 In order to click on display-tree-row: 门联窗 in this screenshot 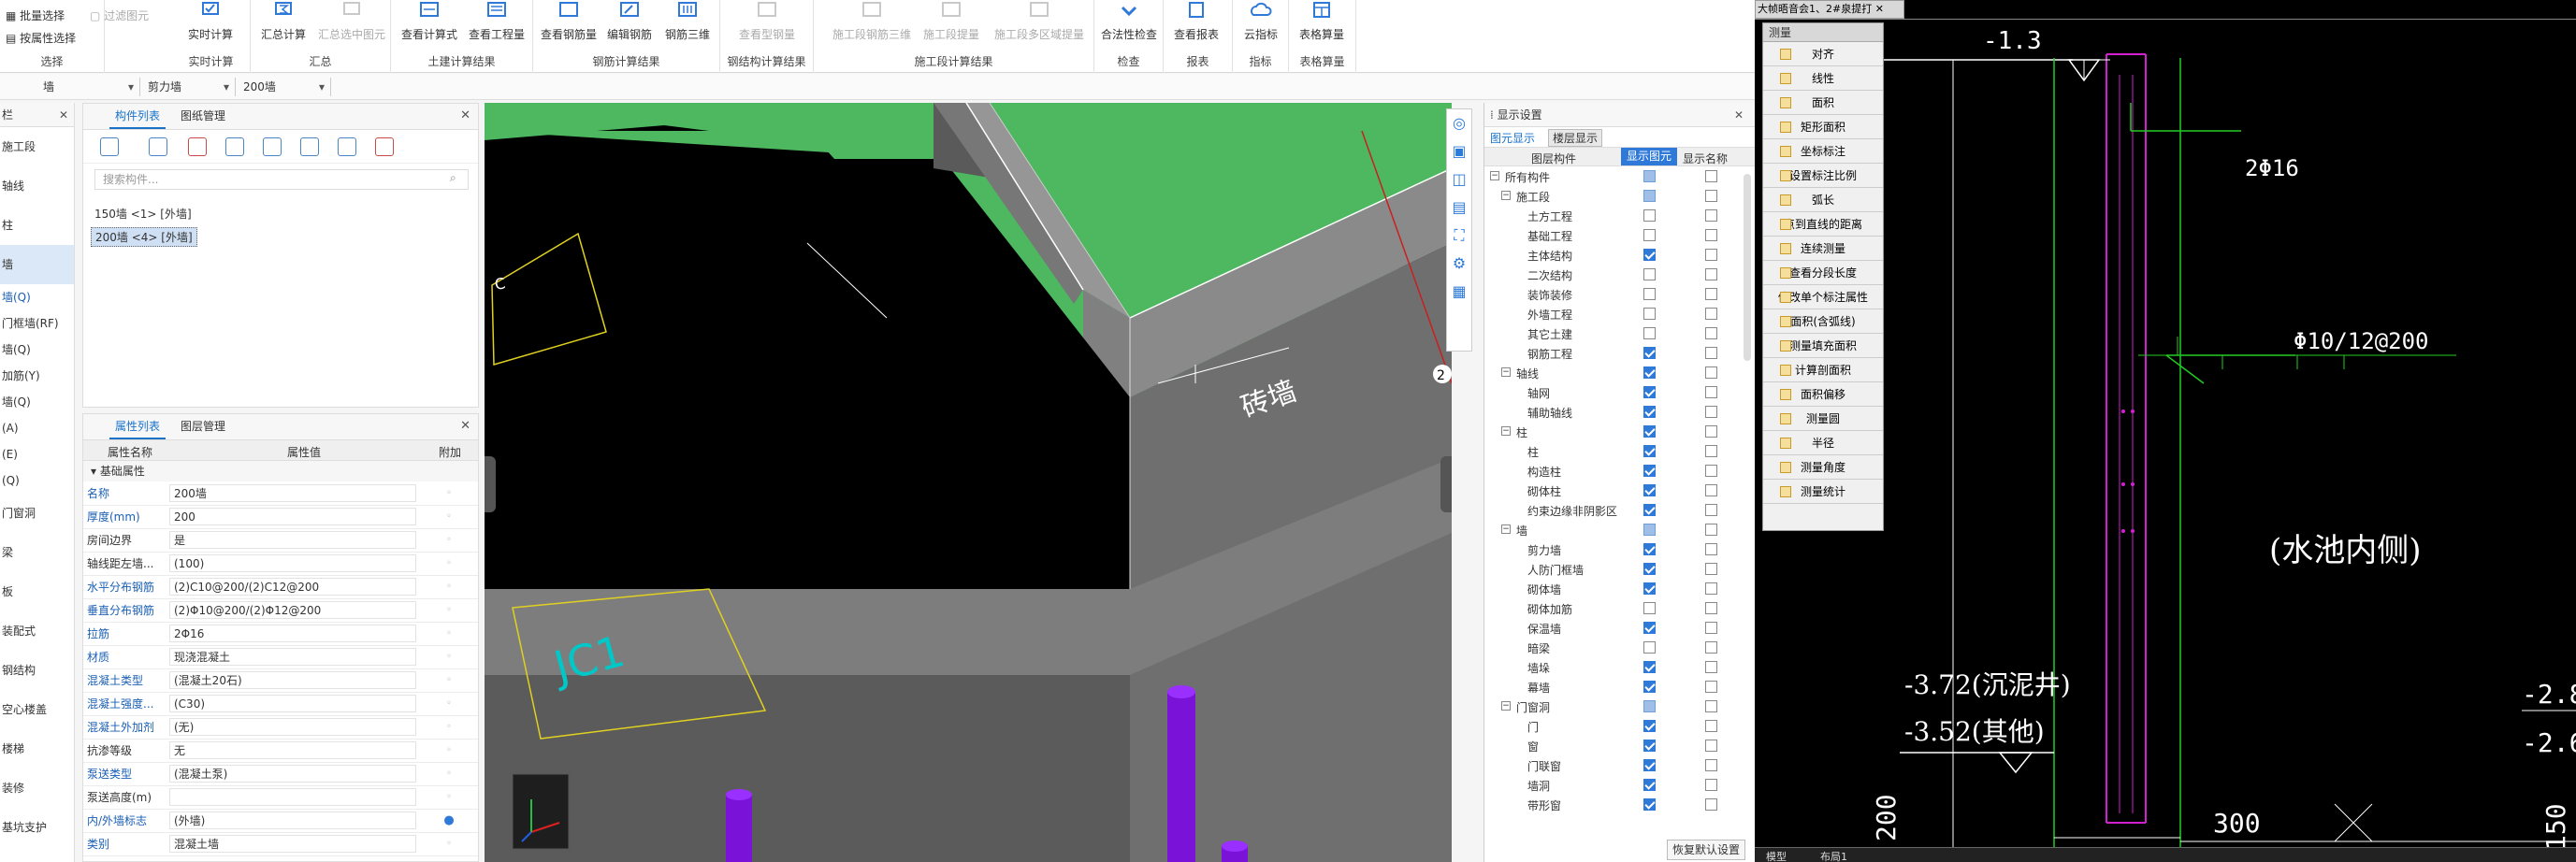, I will do `click(1619, 765)`.